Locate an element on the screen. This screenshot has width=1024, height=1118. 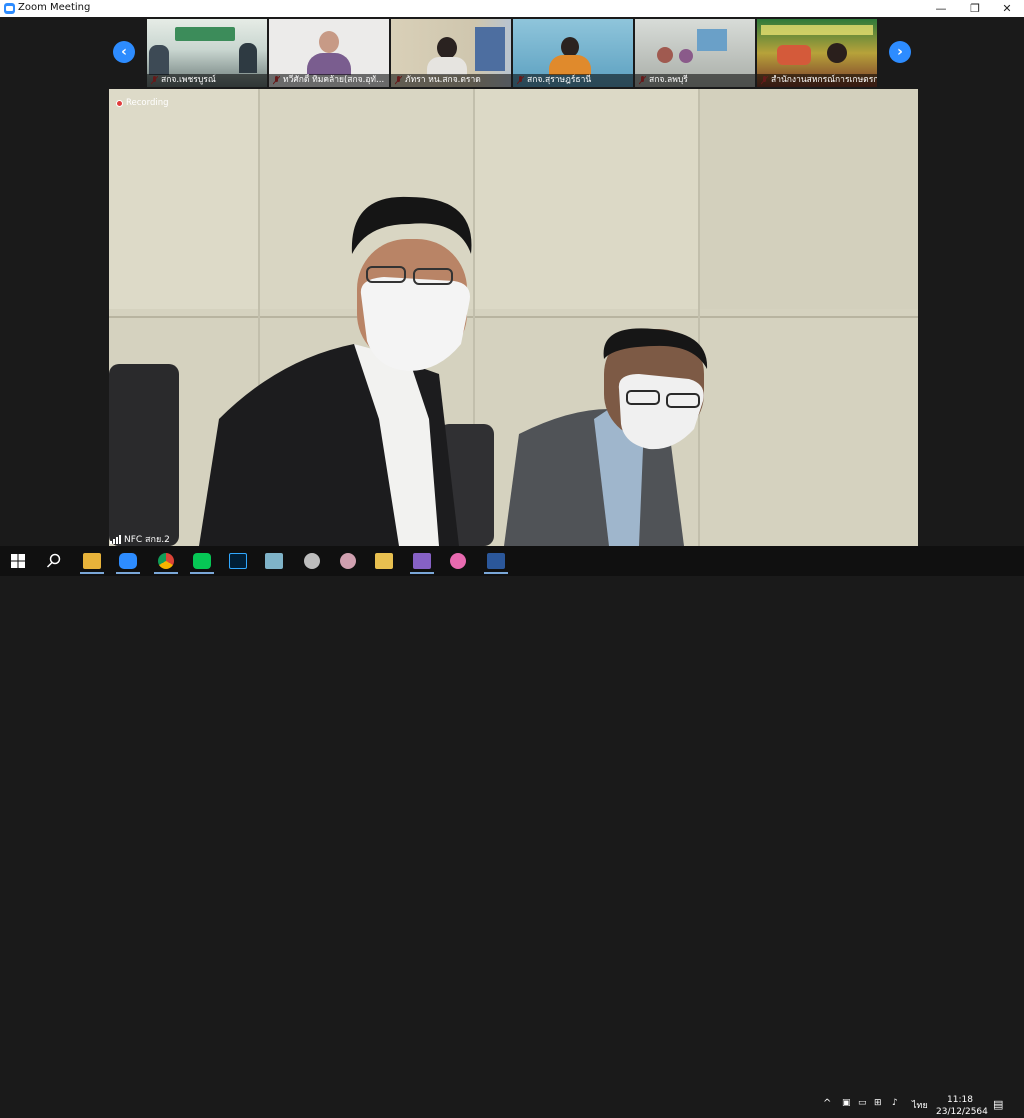
taskbar-app-photoshop is located at coordinates (238, 561).